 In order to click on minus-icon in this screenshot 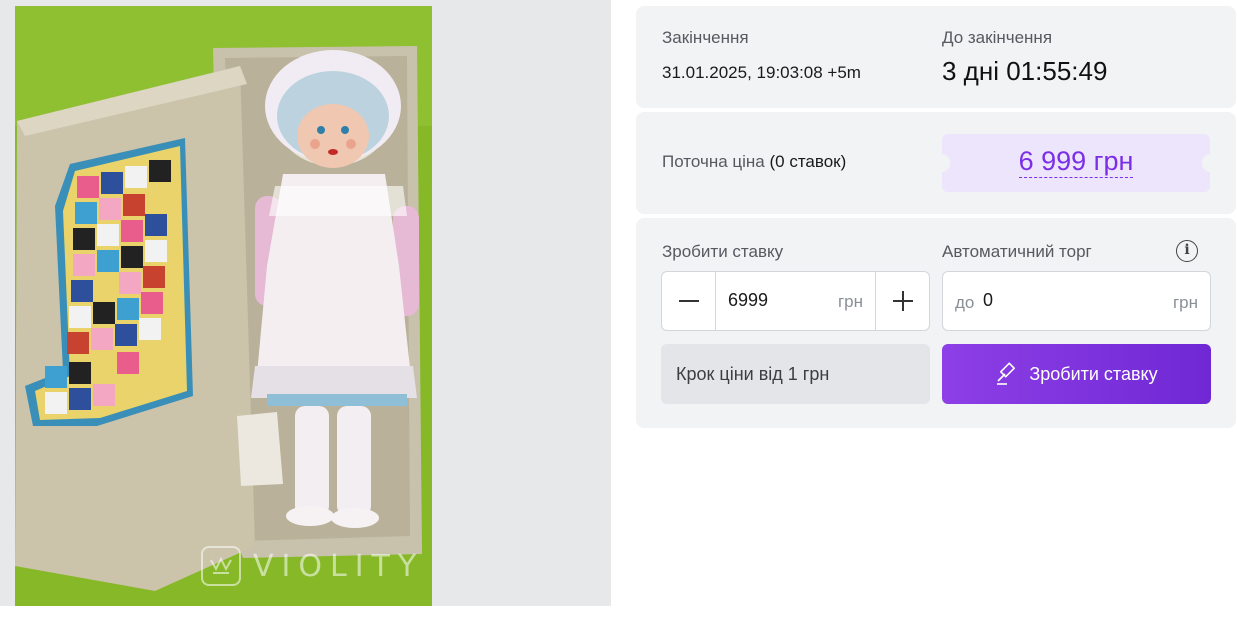, I will do `click(688, 301)`.